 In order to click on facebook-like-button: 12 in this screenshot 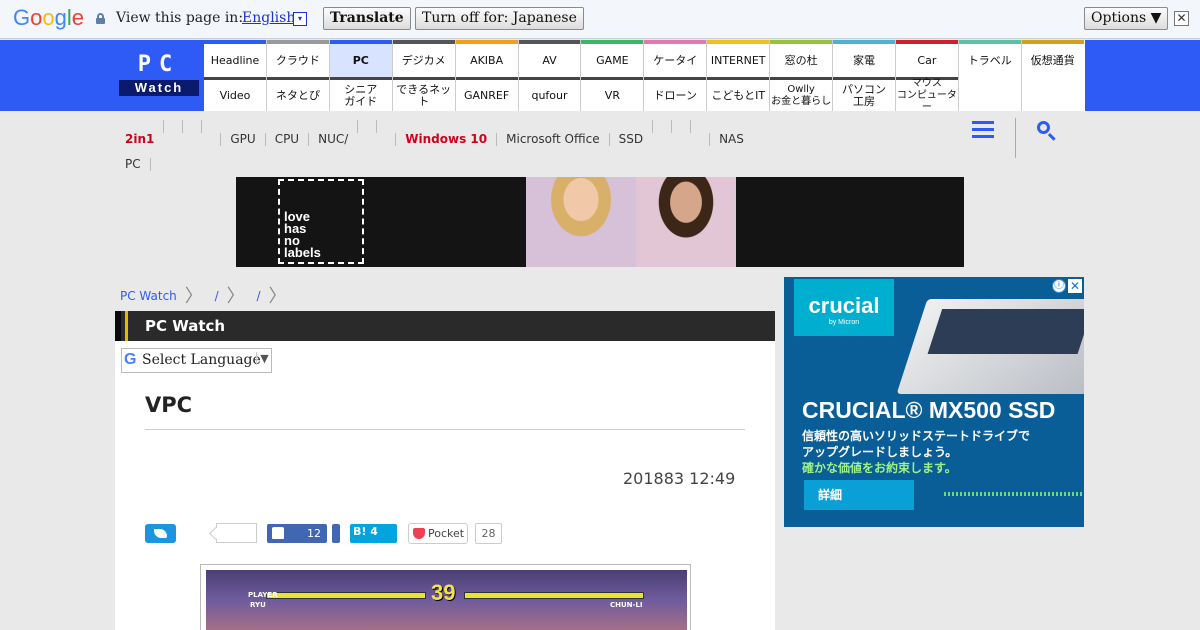, I will do `click(297, 533)`.